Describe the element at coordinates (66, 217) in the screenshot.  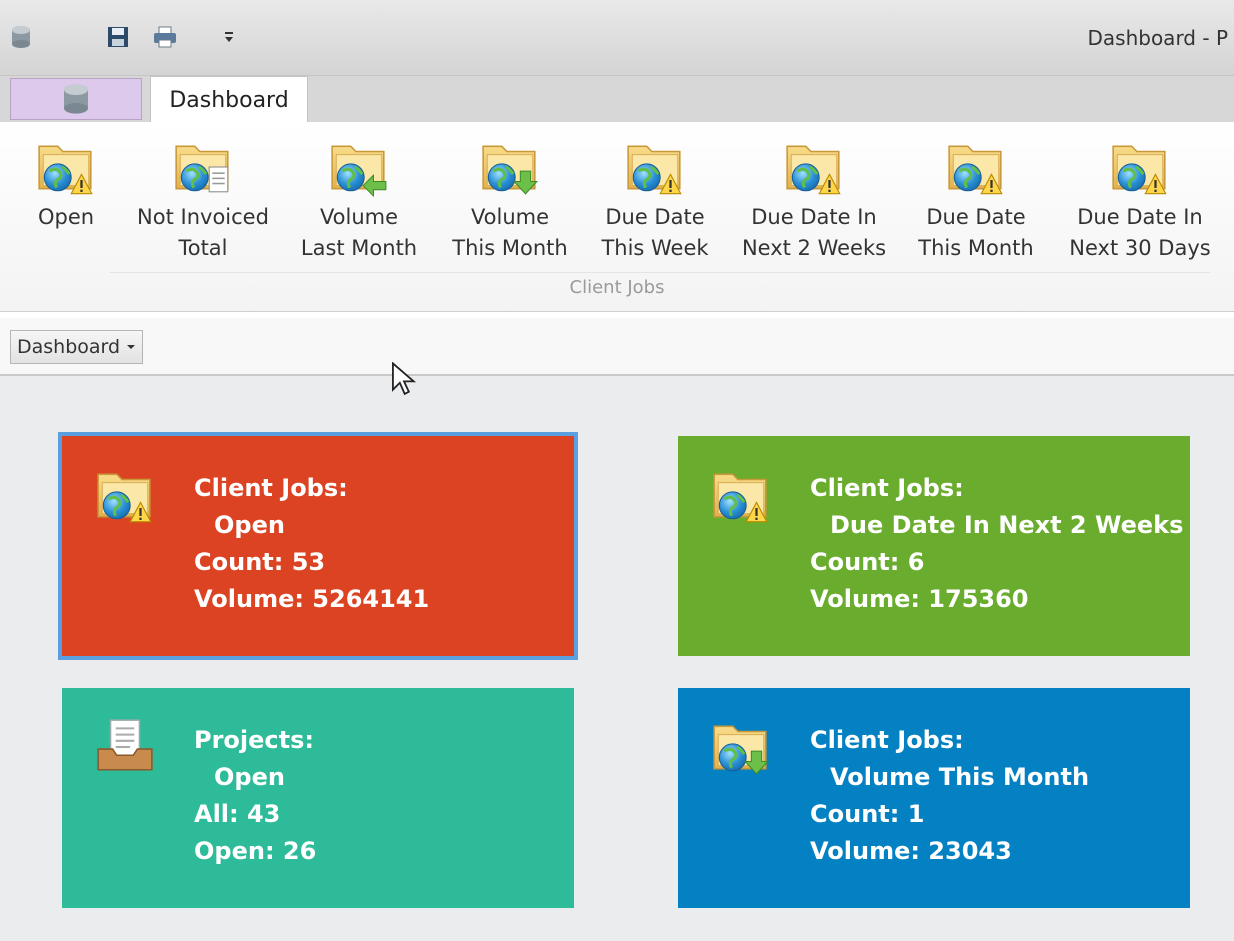
I see `ribbon-button-label: Open` at that location.